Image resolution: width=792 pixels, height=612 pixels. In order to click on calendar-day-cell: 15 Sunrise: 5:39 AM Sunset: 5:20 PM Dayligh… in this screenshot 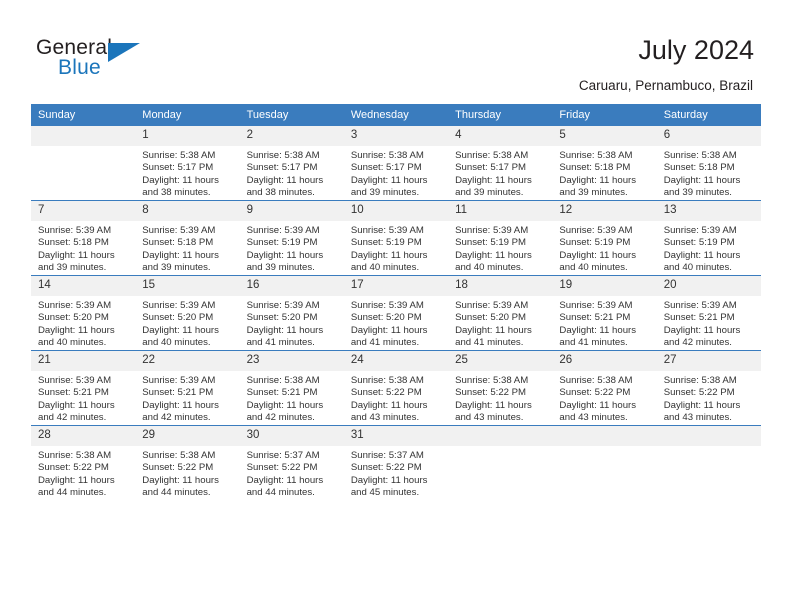, I will do `click(187, 313)`.